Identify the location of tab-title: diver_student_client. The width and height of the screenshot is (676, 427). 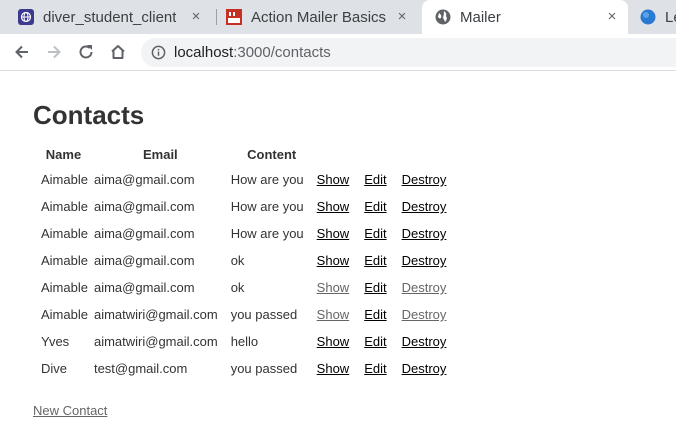
(110, 17).